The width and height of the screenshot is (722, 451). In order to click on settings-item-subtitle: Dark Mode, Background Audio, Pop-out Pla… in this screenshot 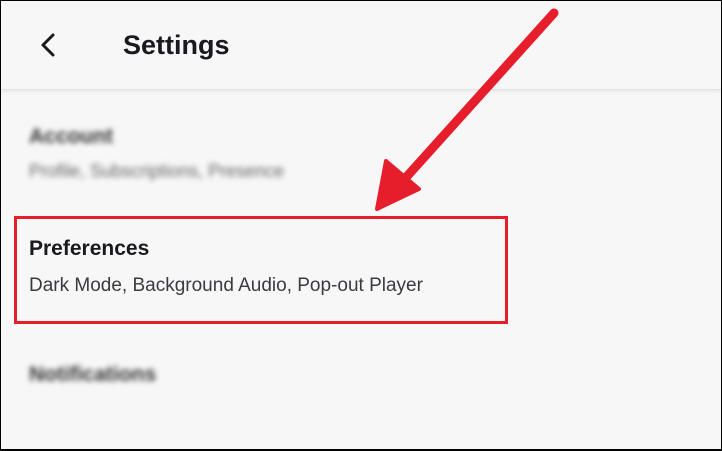, I will do `click(226, 285)`.